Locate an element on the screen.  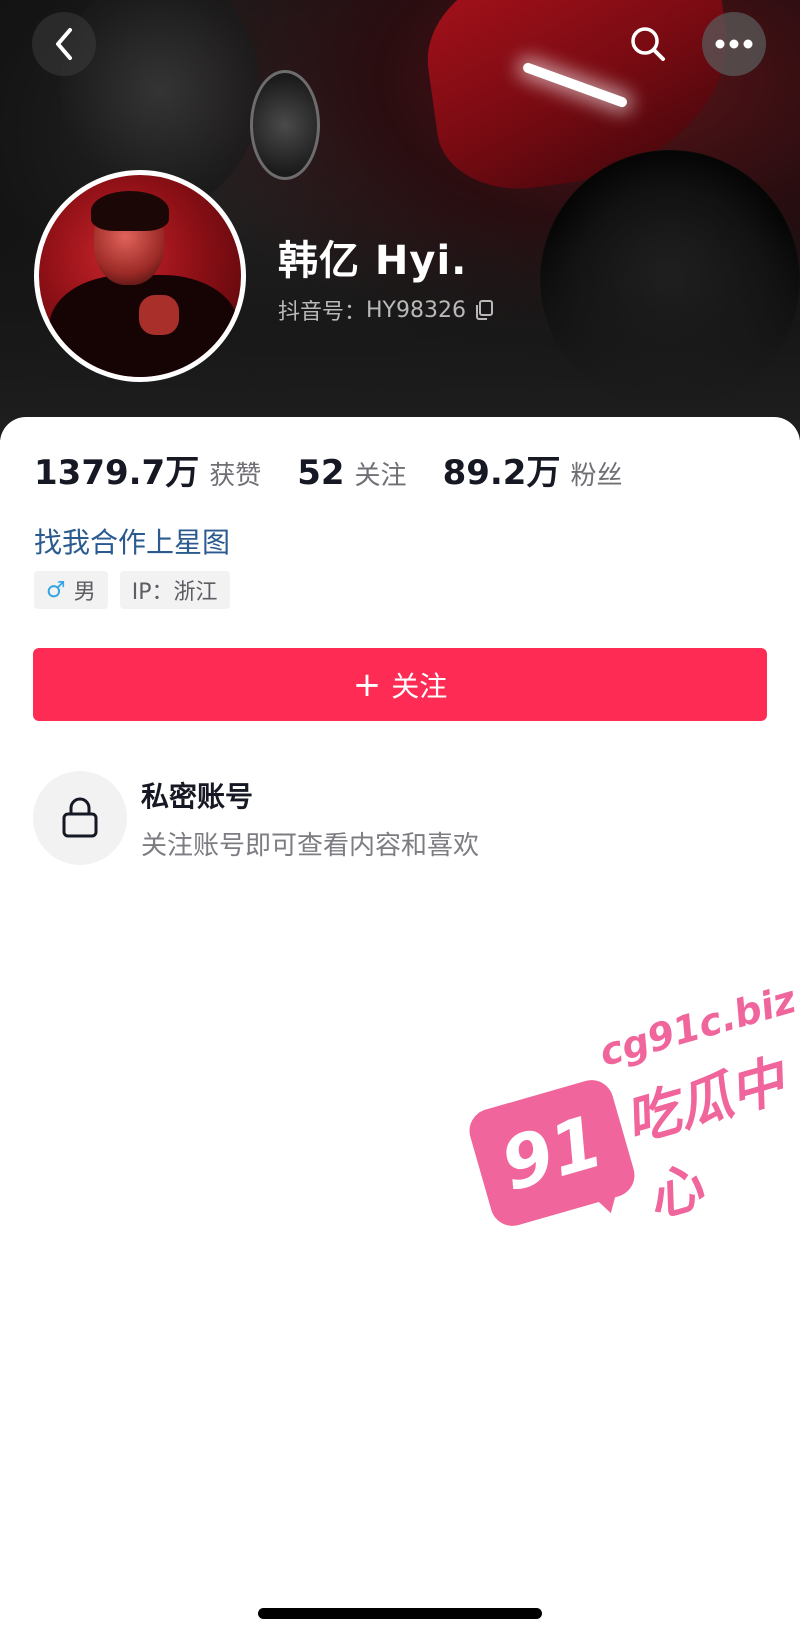
profile-id-row: 抖音号： HY98326 is located at coordinates (386, 310).